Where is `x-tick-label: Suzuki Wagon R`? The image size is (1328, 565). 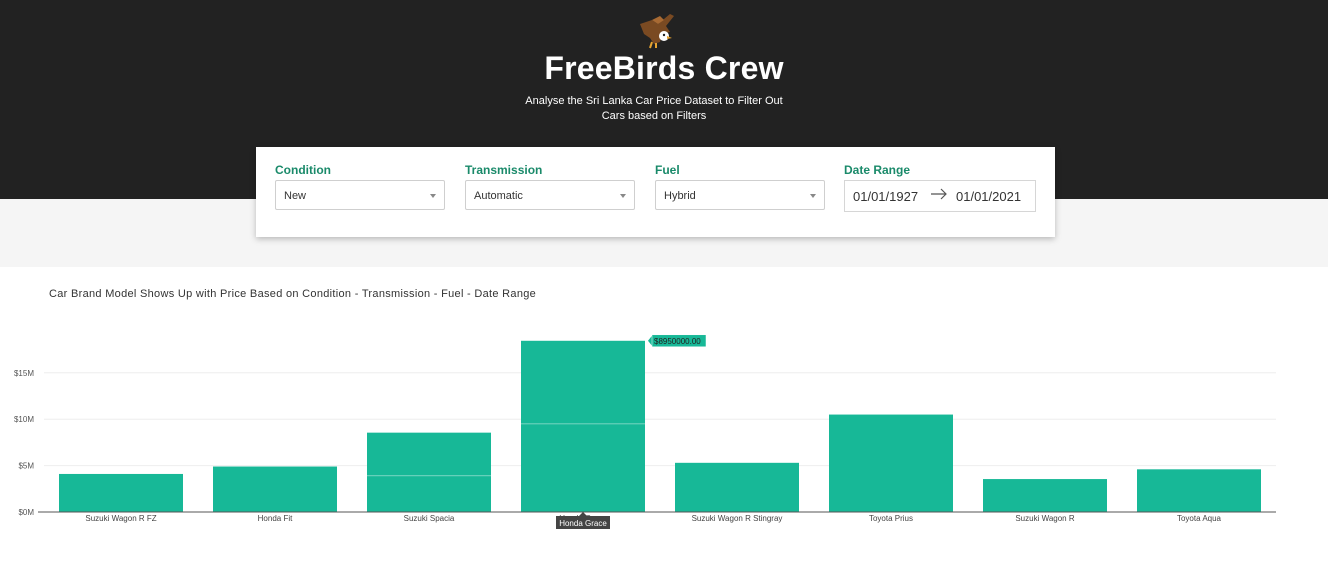
x-tick-label: Suzuki Wagon R is located at coordinates (1045, 518).